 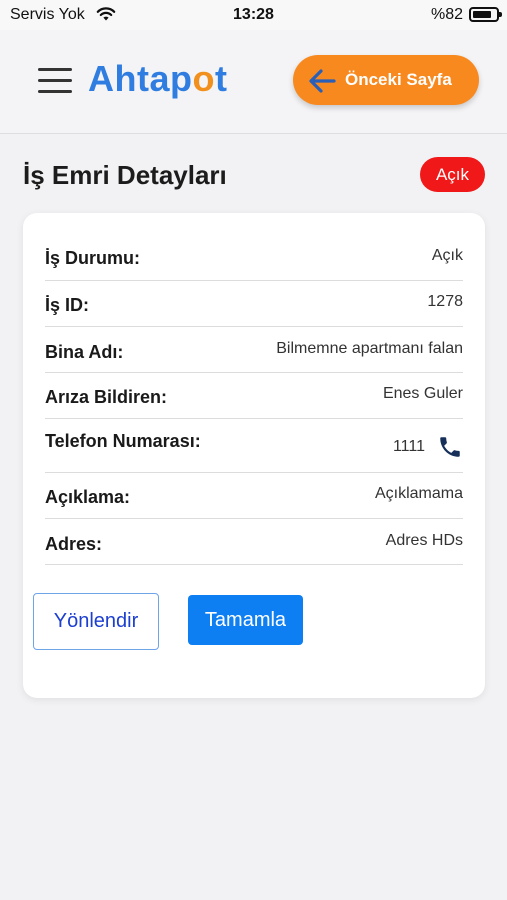 What do you see at coordinates (254, 446) in the screenshot?
I see `detail-row-phone: Telefon Numarası: 1111` at bounding box center [254, 446].